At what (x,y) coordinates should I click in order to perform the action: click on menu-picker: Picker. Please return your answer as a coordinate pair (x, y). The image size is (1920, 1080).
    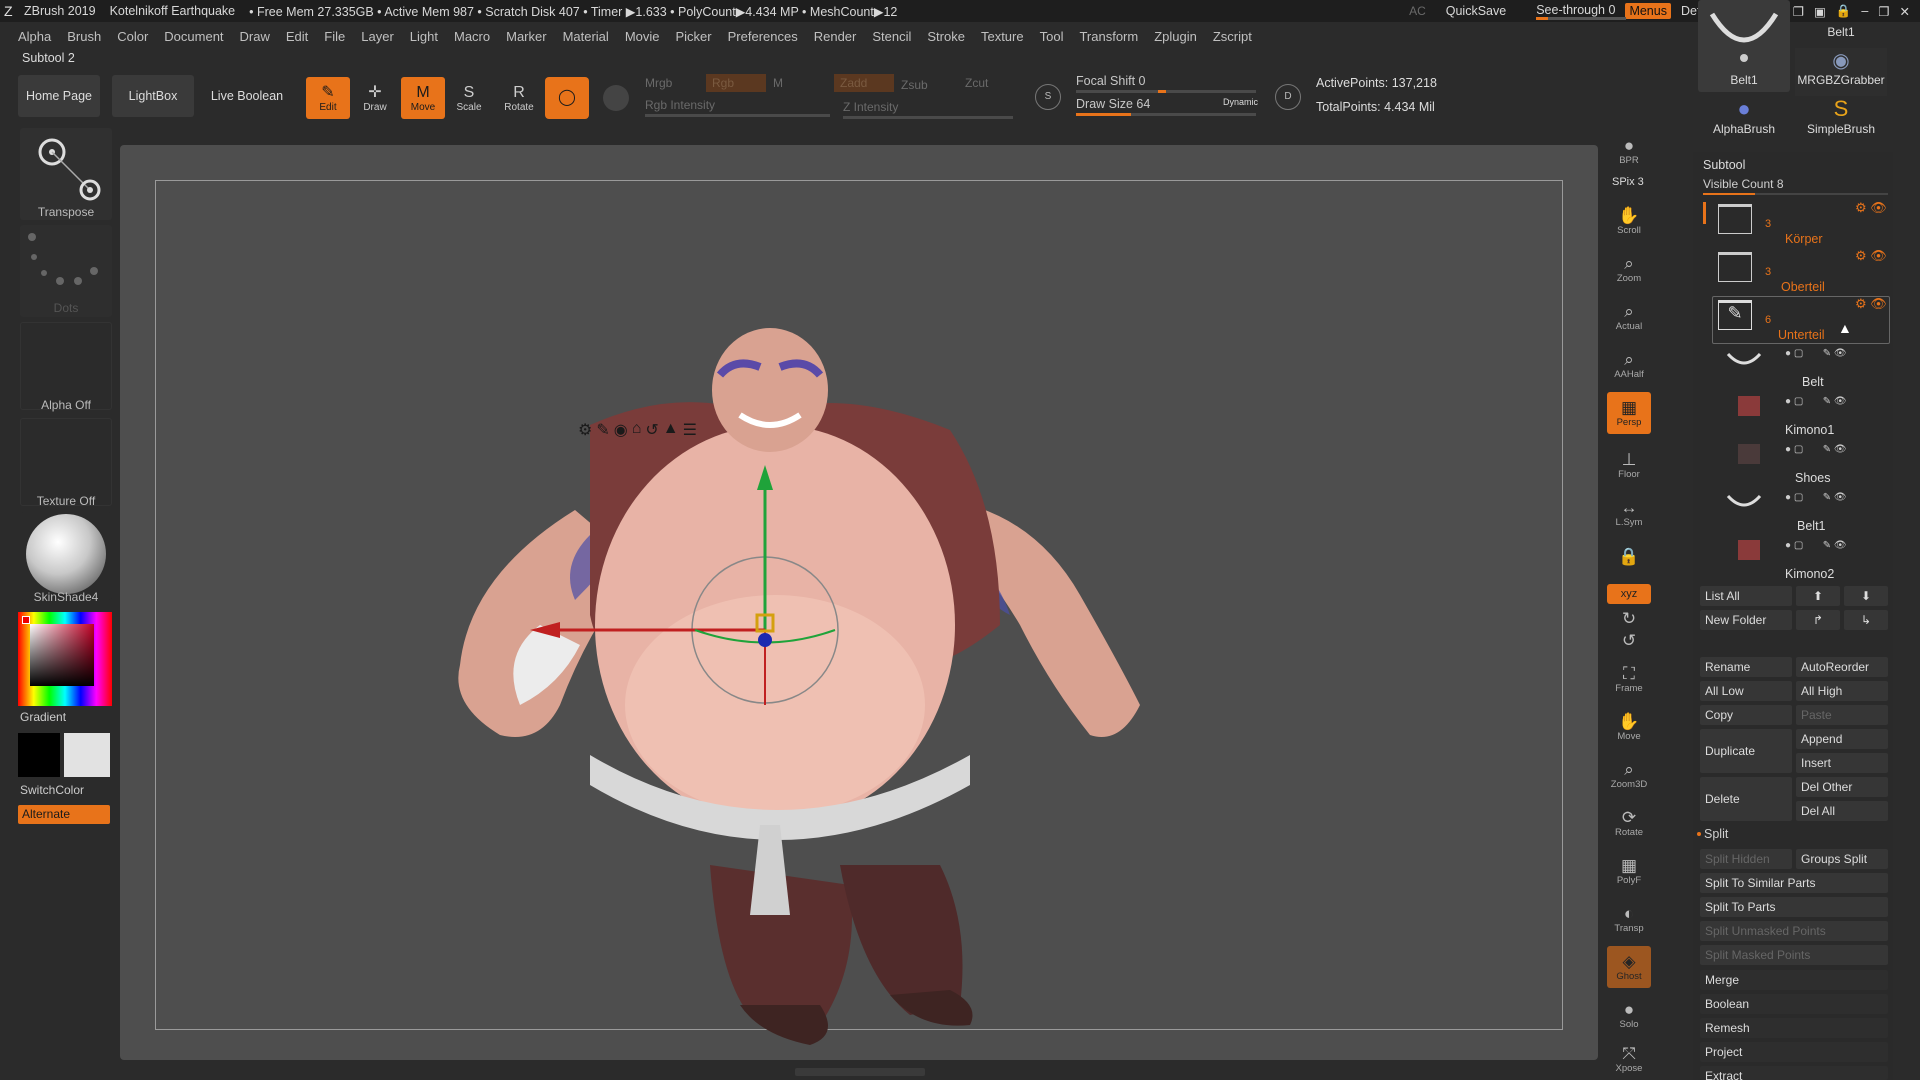
    Looking at the image, I should click on (694, 36).